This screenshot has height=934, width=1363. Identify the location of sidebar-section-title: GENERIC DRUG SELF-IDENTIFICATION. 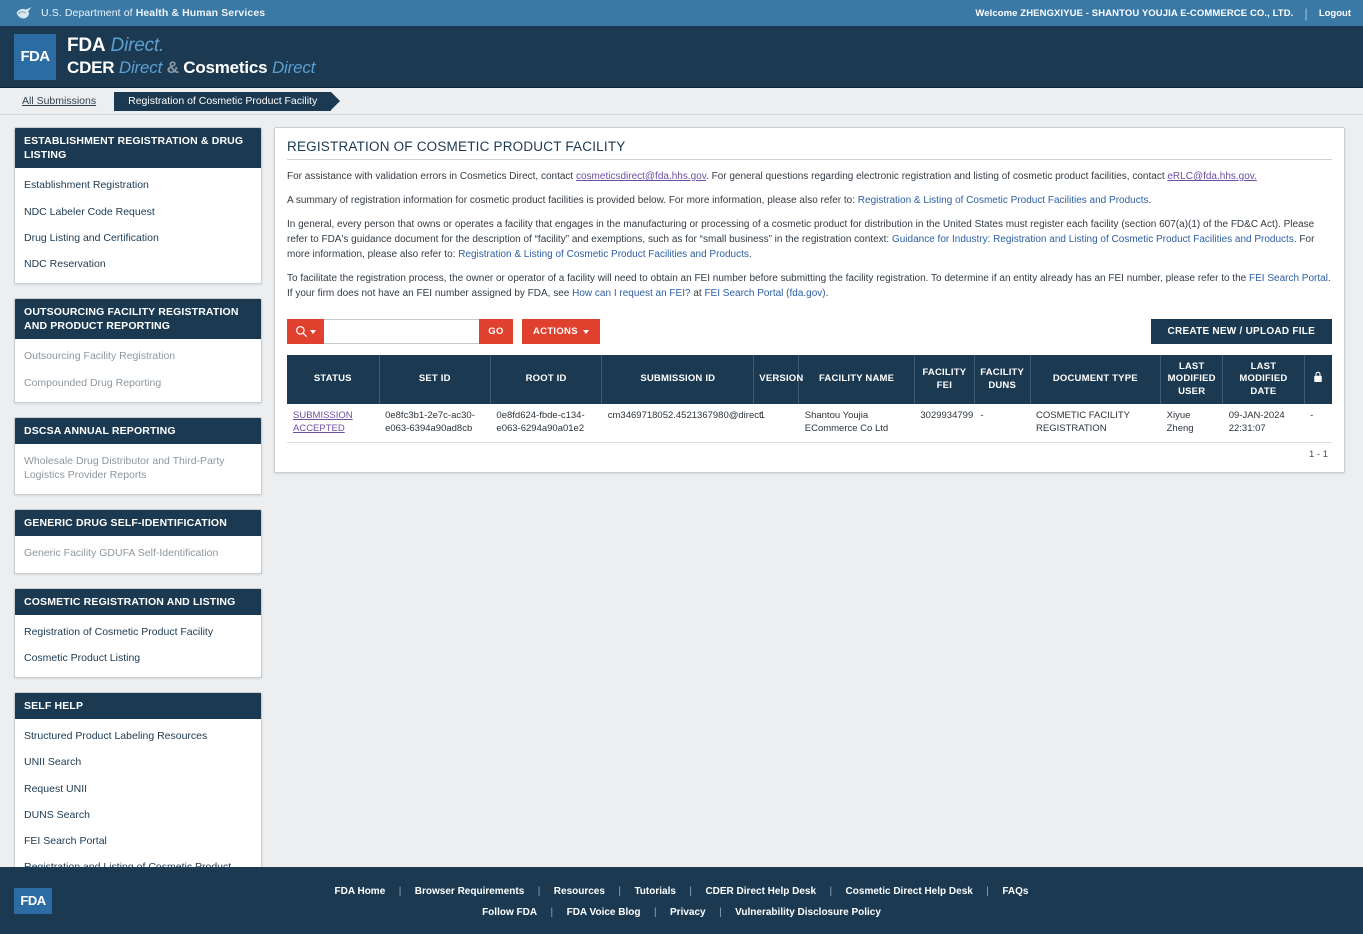
(138, 523).